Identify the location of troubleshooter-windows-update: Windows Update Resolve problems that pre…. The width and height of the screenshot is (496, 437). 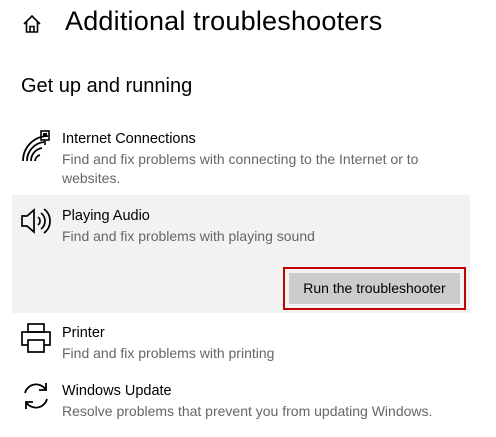
(241, 401).